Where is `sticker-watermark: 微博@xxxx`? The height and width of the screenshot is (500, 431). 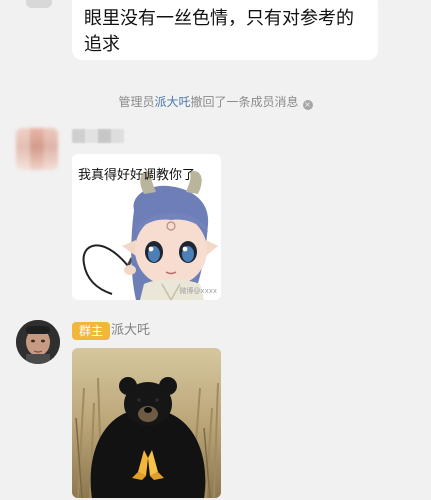
sticker-watermark: 微博@xxxx is located at coordinates (198, 291).